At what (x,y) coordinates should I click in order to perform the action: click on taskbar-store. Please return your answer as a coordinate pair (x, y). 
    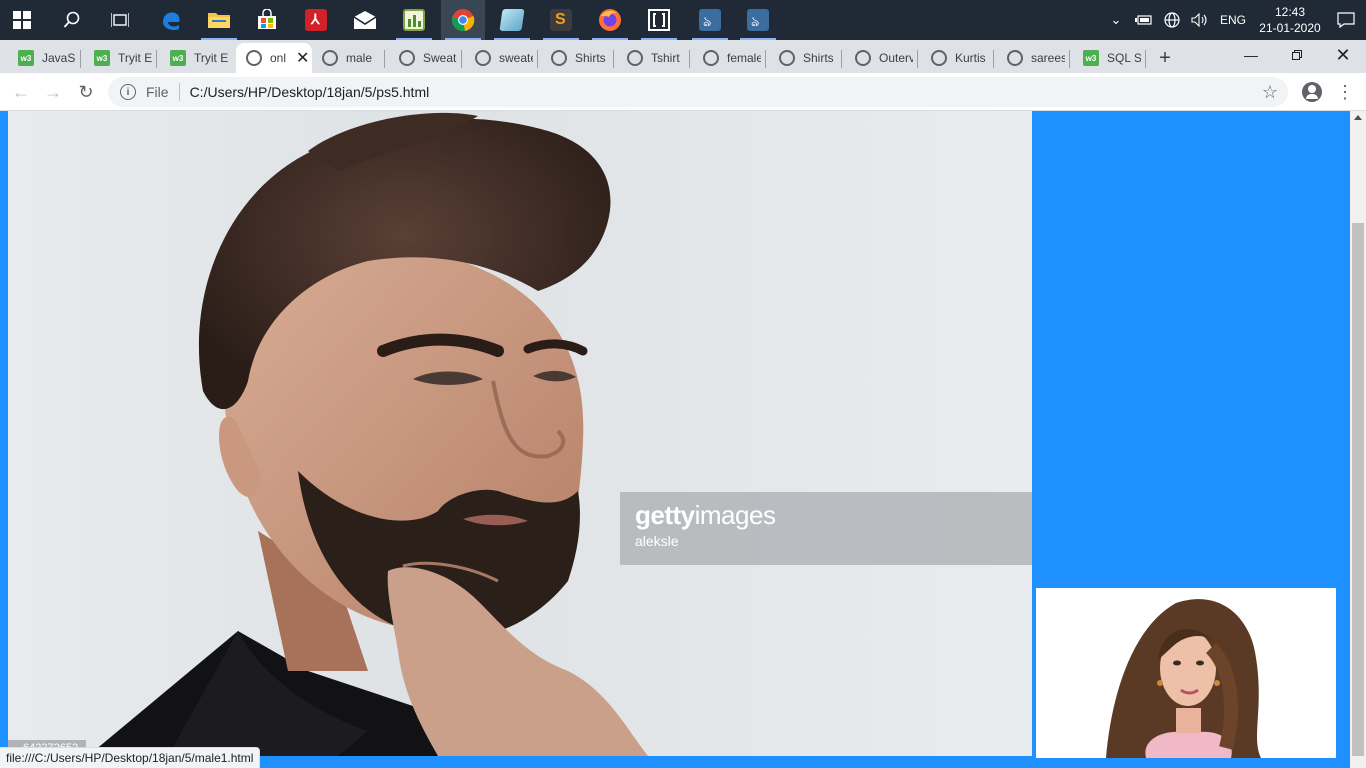
    Looking at the image, I should click on (267, 20).